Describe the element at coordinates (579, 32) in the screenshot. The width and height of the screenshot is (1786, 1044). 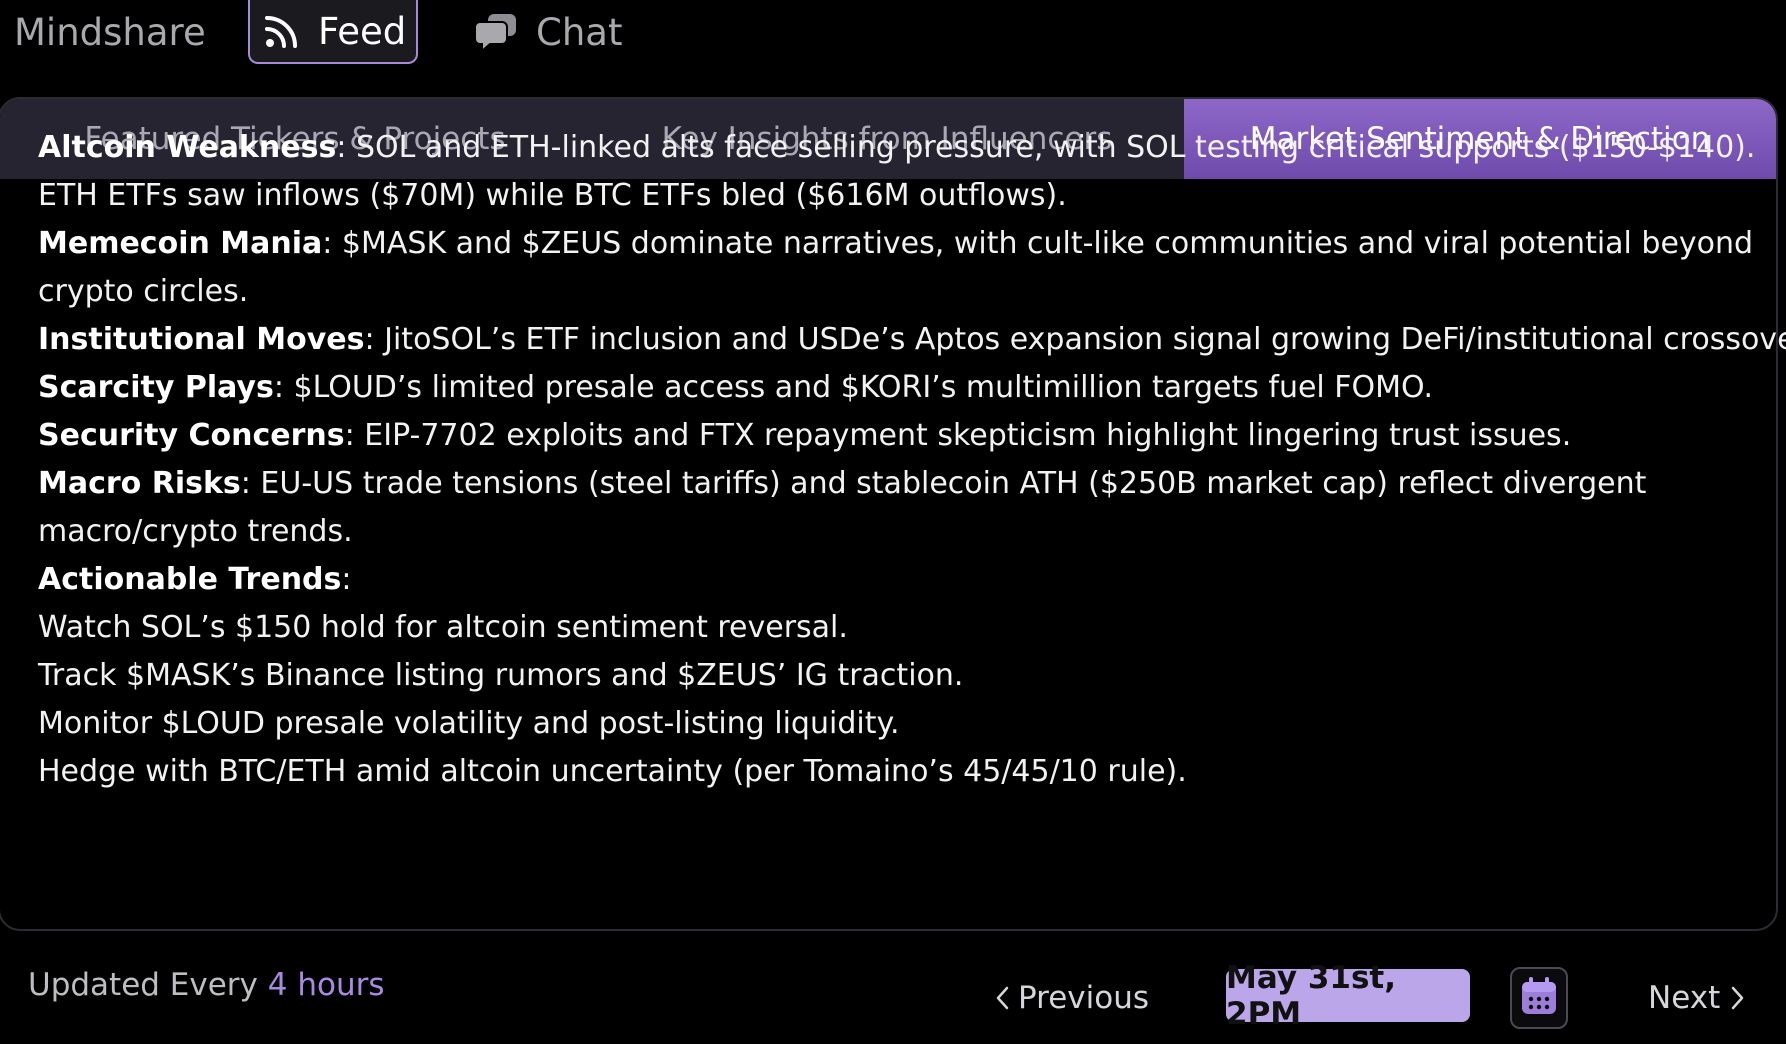
I see `nav-chat-label: Chat` at that location.